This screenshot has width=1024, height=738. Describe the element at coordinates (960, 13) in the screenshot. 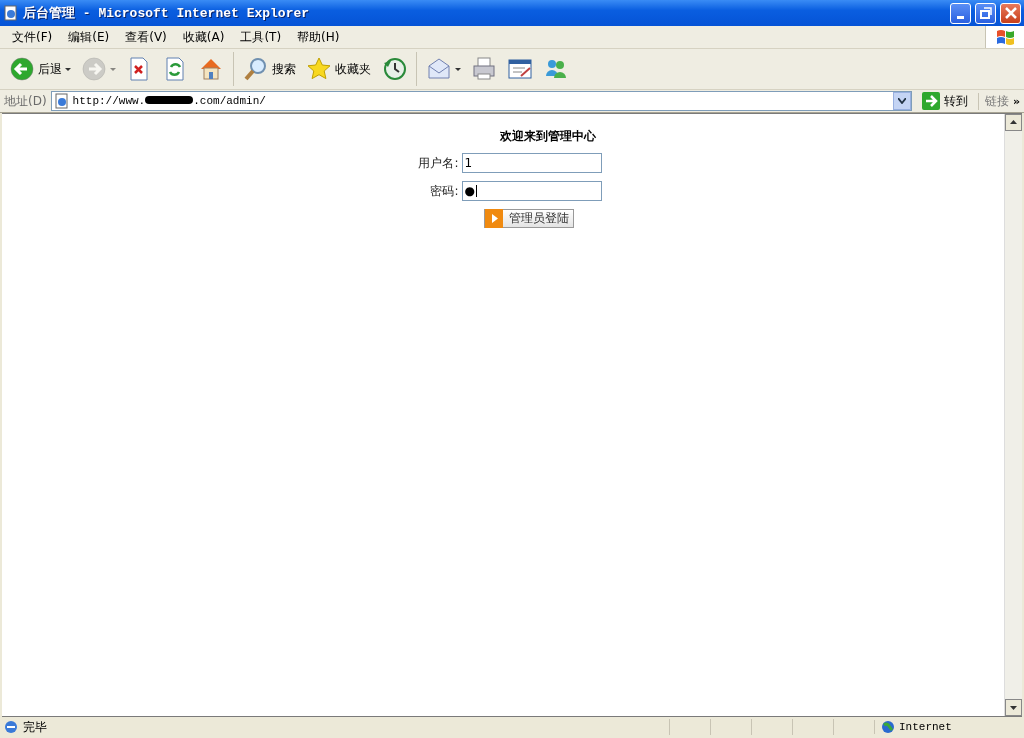

I see `minimize-button` at that location.